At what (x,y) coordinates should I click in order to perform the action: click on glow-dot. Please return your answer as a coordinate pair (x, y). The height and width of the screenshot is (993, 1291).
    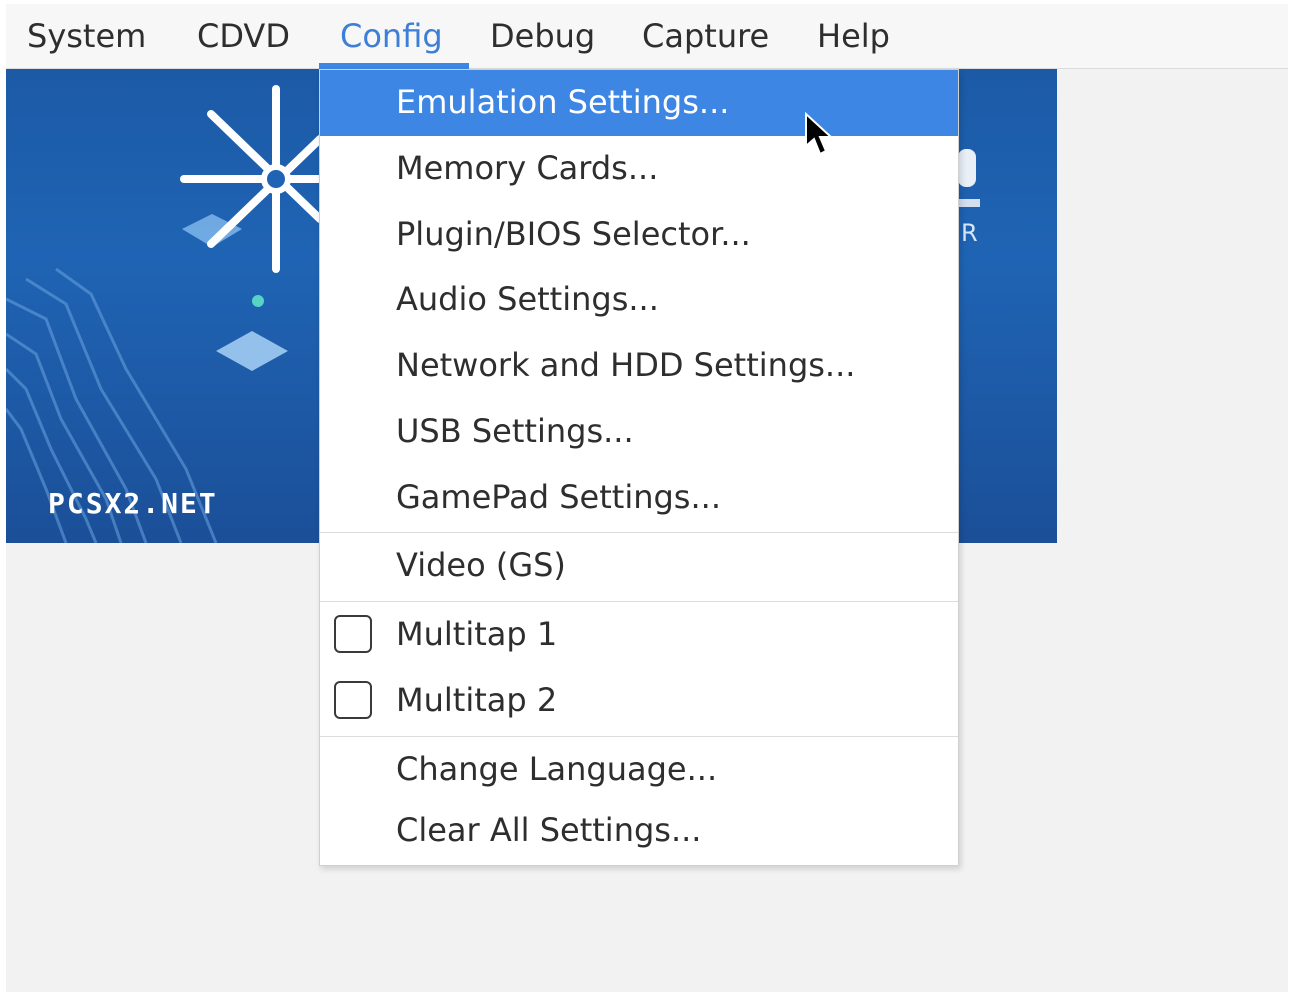
    Looking at the image, I should click on (258, 301).